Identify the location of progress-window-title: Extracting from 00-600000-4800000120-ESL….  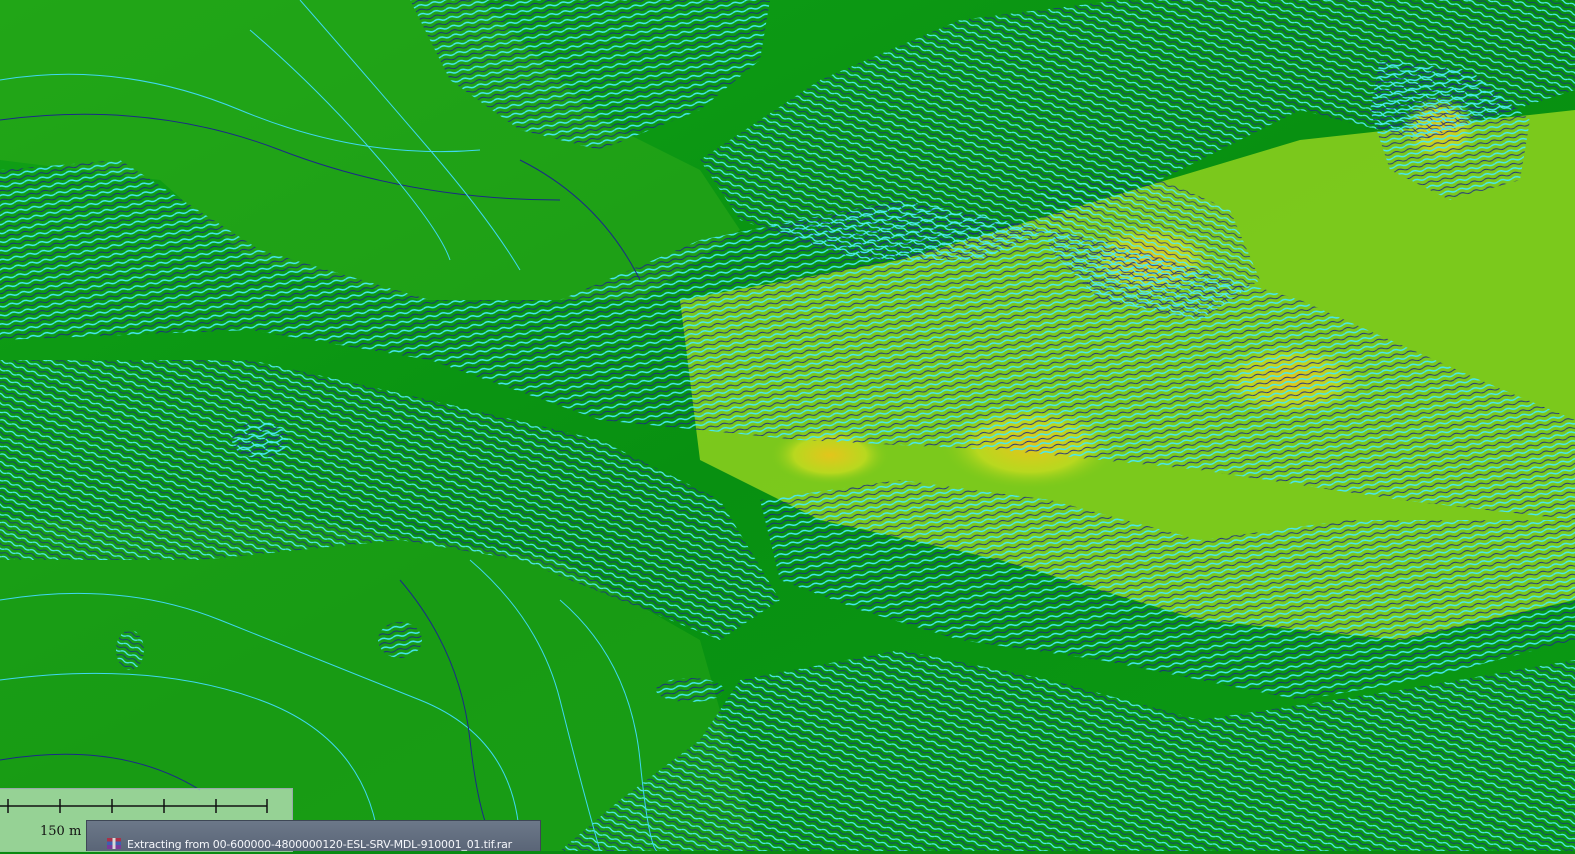
(319, 844).